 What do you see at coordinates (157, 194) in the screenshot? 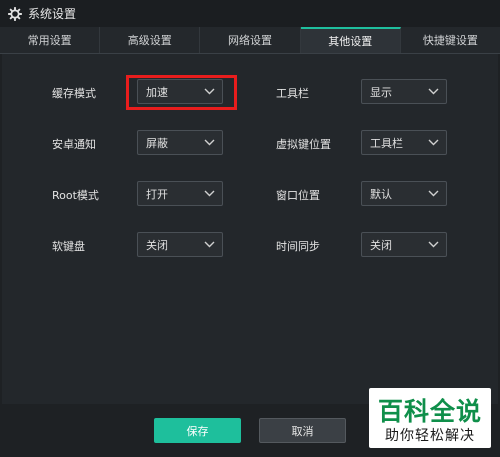
I see `root-mode-value: 打开` at bounding box center [157, 194].